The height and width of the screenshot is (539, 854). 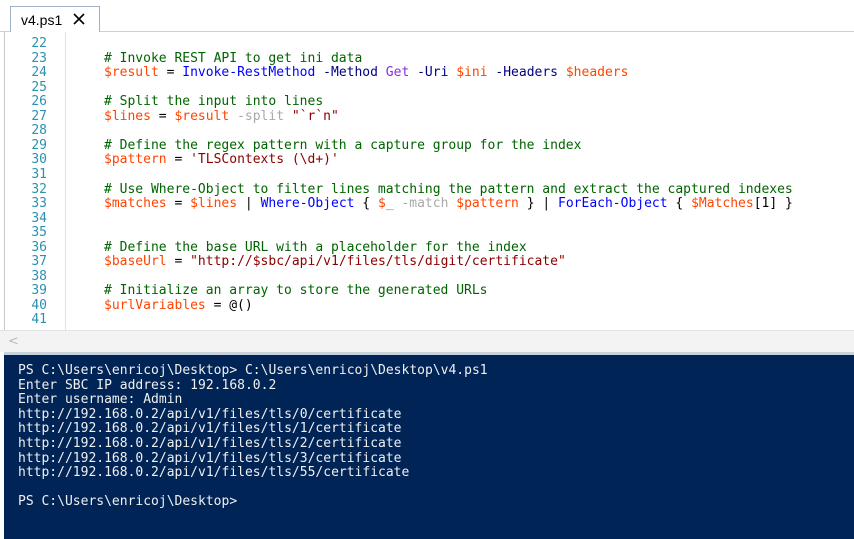 What do you see at coordinates (526, 73) in the screenshot?
I see `code-token: -Headers` at bounding box center [526, 73].